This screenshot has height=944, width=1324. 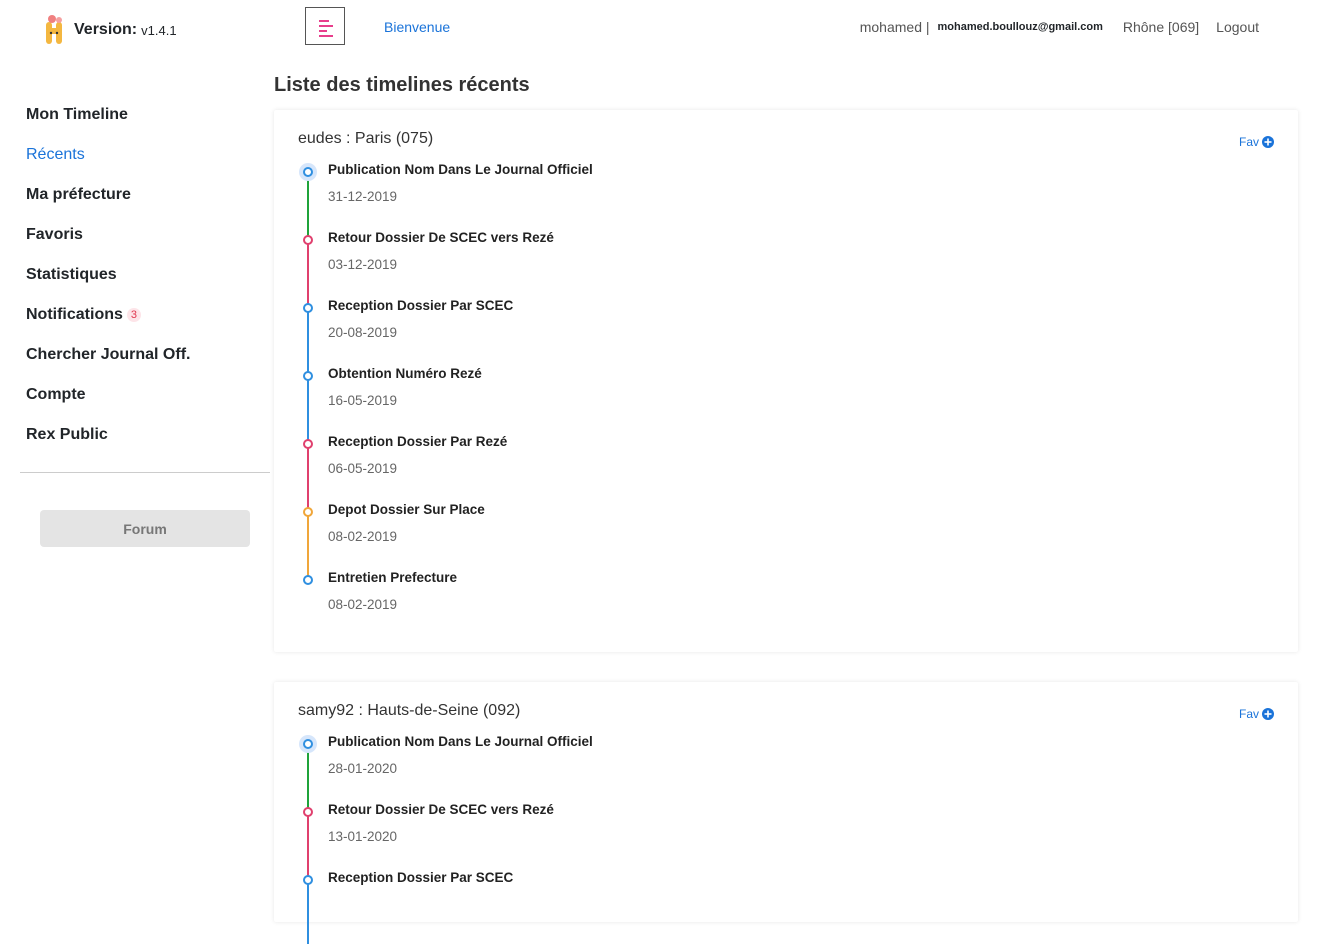 I want to click on timeline-event-date: 16-05-2019, so click(x=363, y=400).